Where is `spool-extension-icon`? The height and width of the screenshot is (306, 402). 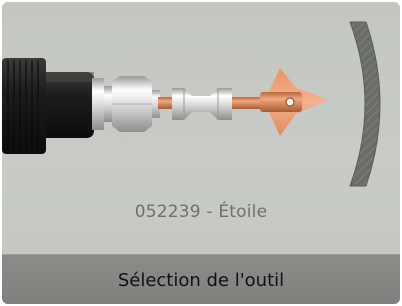
spool-extension-icon is located at coordinates (202, 104).